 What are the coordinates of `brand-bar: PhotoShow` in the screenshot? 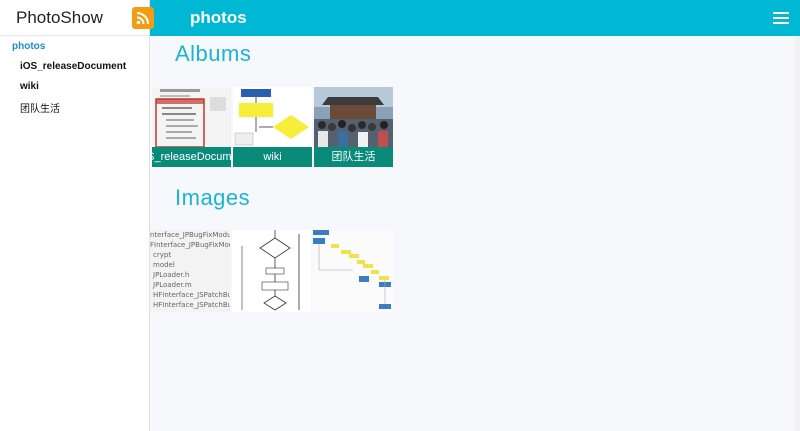 It's located at (75, 18).